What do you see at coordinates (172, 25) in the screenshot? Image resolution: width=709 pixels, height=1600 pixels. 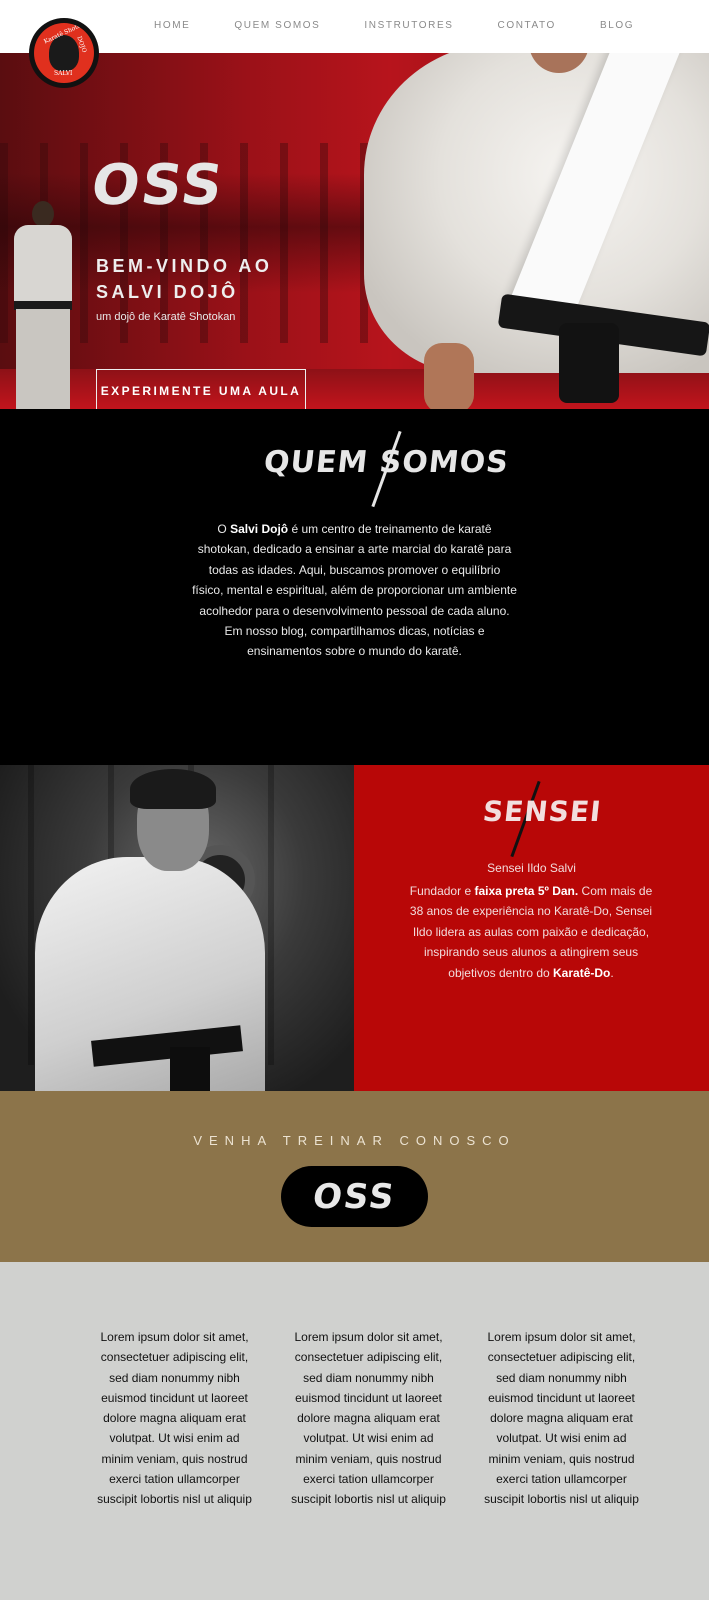 I see `nav-home-link: HOME` at bounding box center [172, 25].